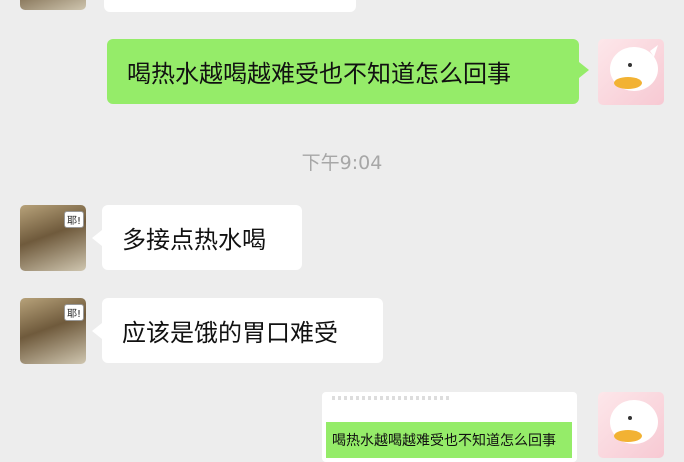  I want to click on image-content: 喝热水越喝越难受也不知道怎么回事, so click(449, 440).